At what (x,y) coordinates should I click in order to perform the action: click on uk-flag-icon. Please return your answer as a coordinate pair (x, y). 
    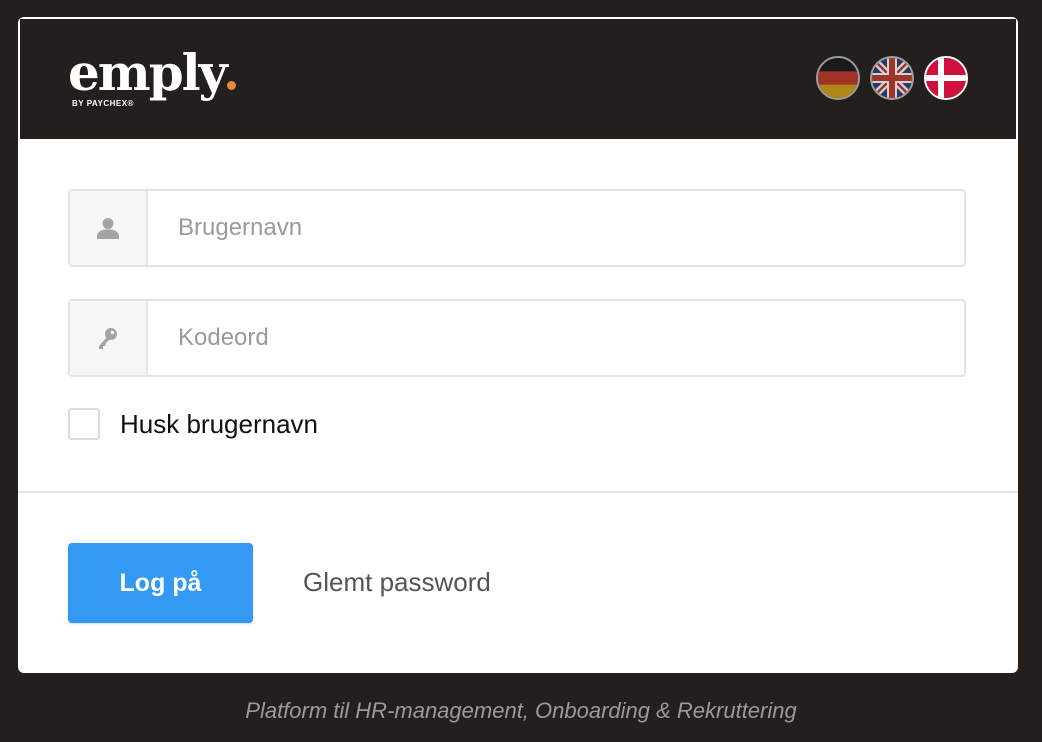
    Looking at the image, I should click on (892, 78).